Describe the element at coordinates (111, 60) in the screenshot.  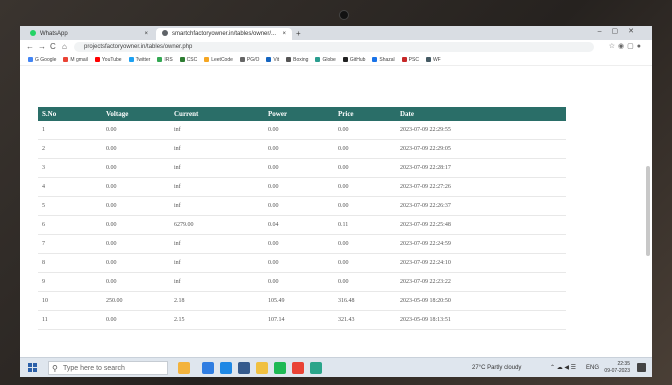
I see `bookmark-label: YouTube` at that location.